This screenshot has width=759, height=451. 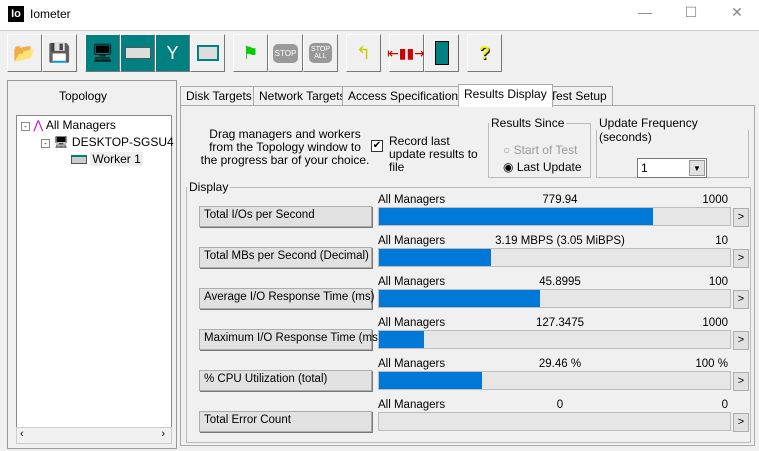 I want to click on app-icon: Io, so click(x=16, y=14).